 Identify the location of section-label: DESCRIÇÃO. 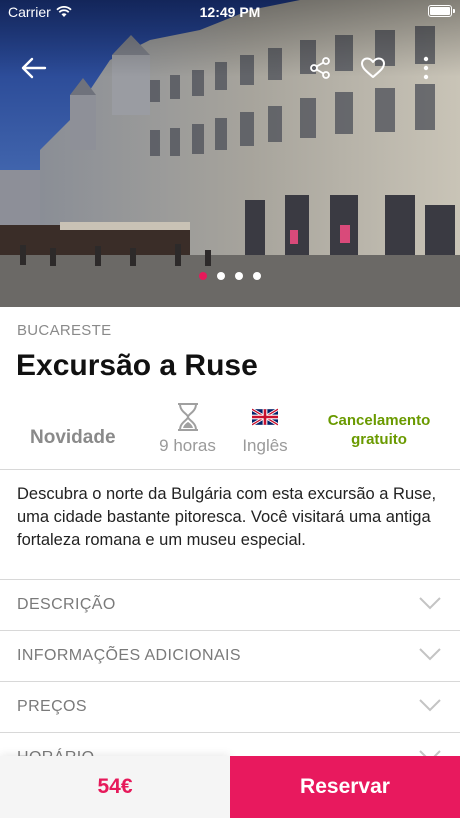
(66, 604).